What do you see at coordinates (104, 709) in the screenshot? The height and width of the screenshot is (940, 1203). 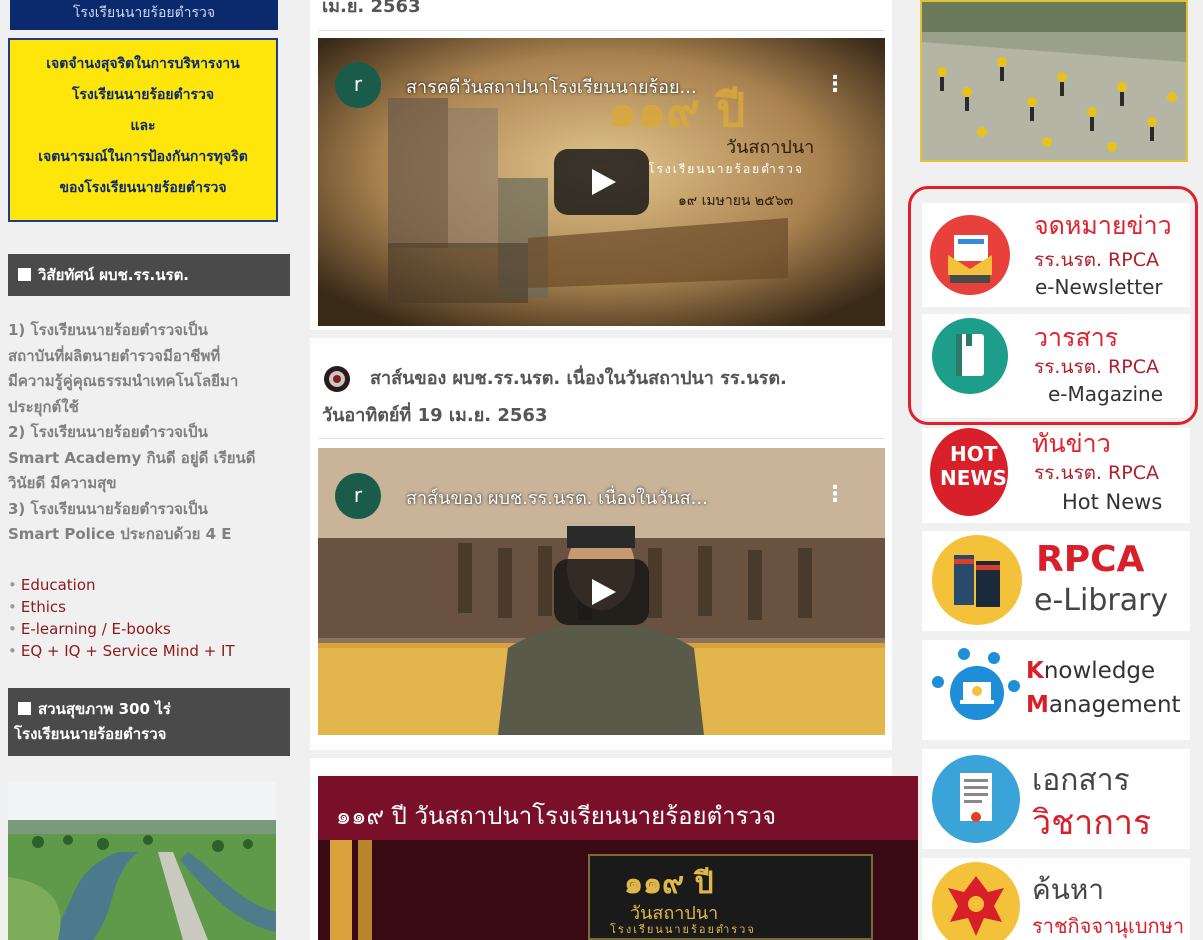 I see `park-heading-text: สวนสุขภาพ 300 ไร่` at bounding box center [104, 709].